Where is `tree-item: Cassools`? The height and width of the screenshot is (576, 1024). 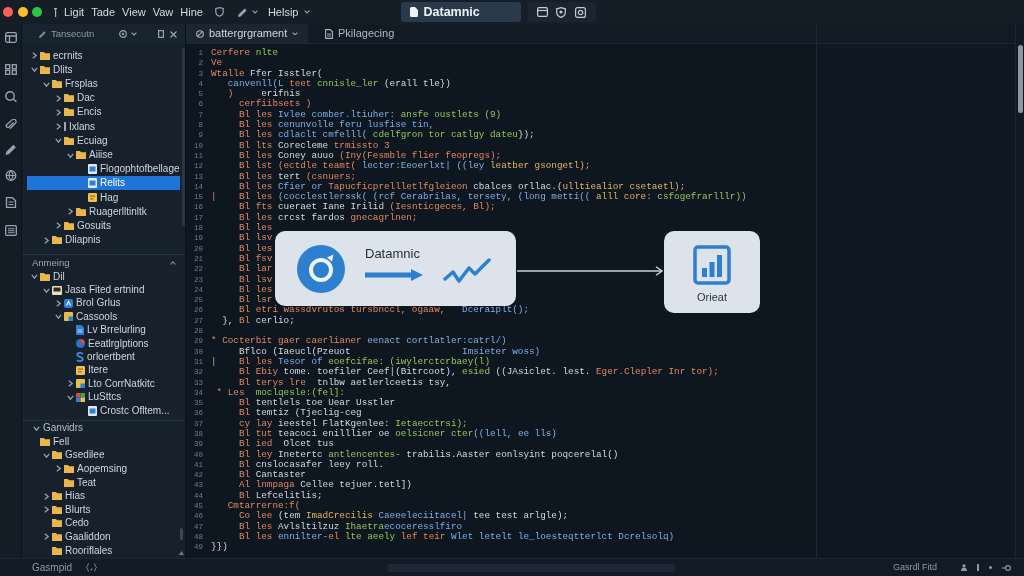 tree-item: Cassools is located at coordinates (86, 316).